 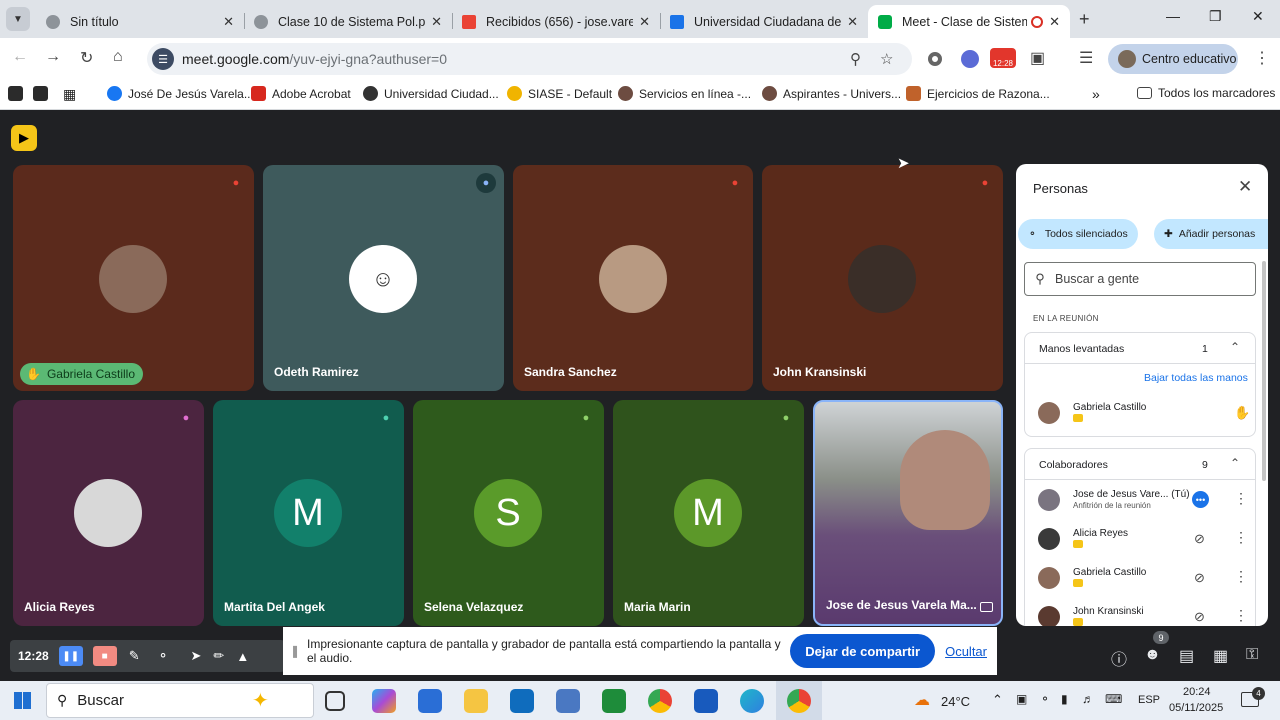 I want to click on apps-grid-icon: ▦, so click(x=69, y=94).